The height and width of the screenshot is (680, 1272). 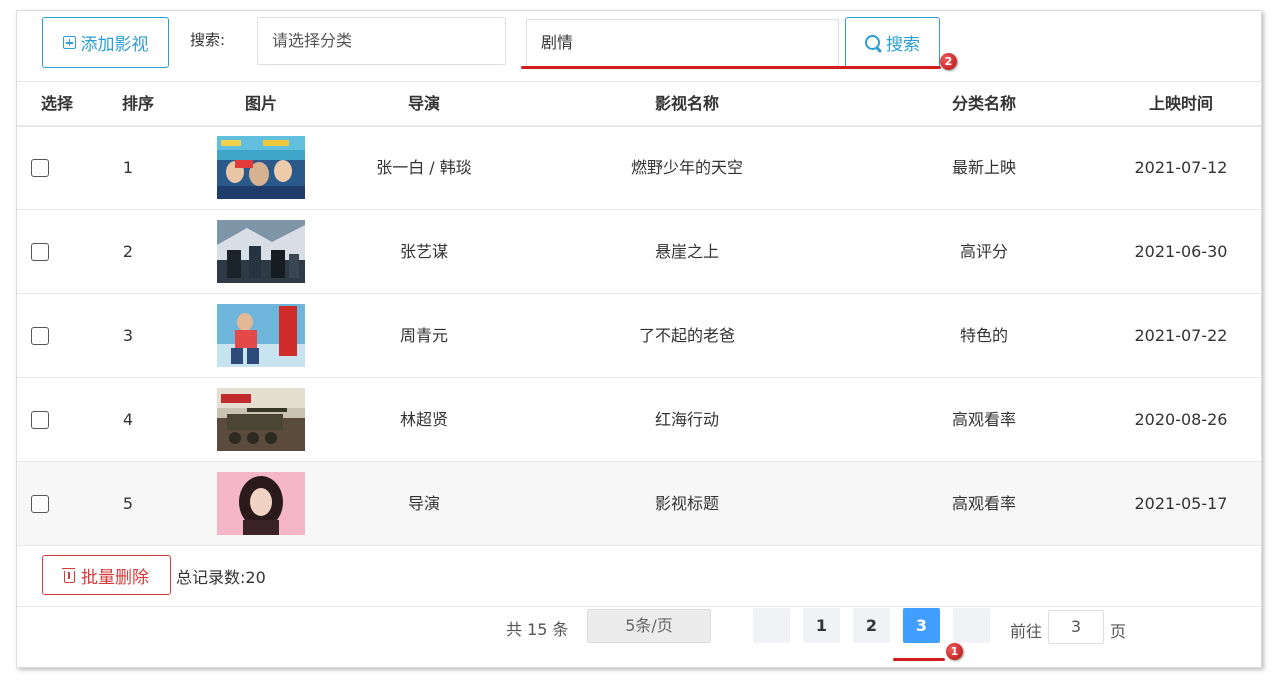 What do you see at coordinates (1076, 627) in the screenshot?
I see `goto-page-input: 3` at bounding box center [1076, 627].